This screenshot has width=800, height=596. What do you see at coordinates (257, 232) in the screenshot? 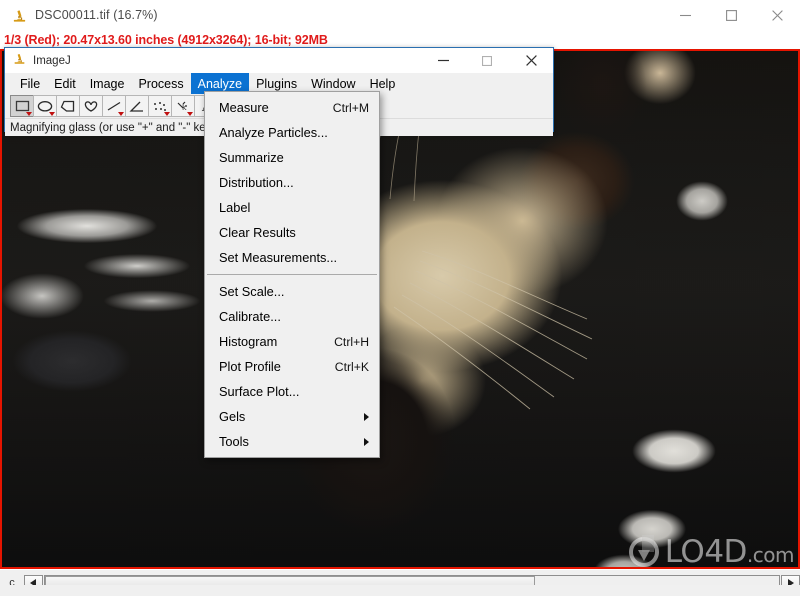
I see `menu-item-label: Clear Results` at bounding box center [257, 232].